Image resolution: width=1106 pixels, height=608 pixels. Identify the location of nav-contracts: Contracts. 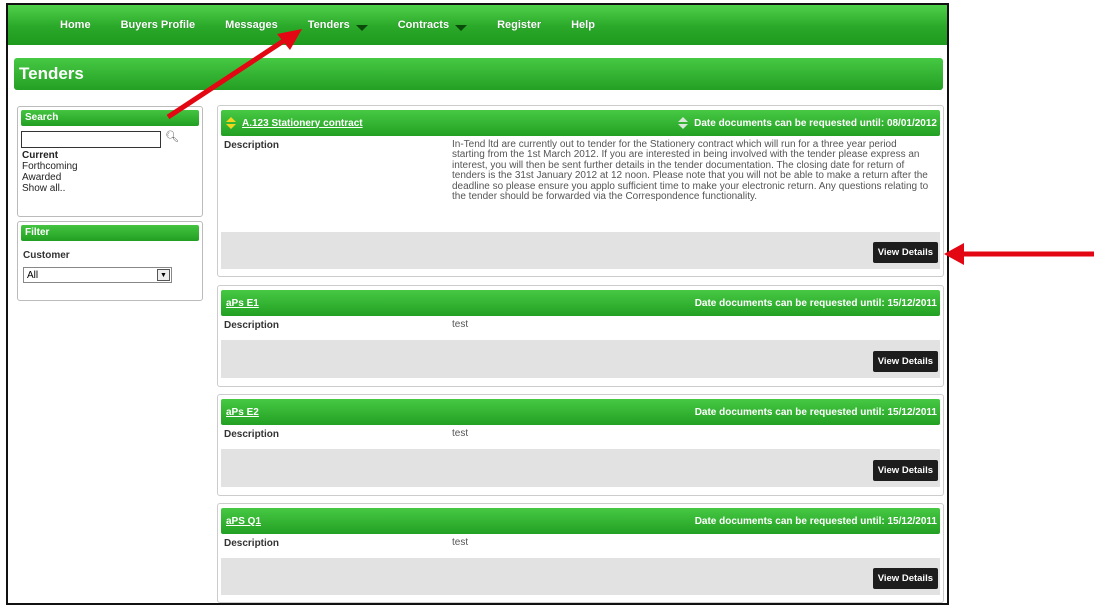
(432, 25).